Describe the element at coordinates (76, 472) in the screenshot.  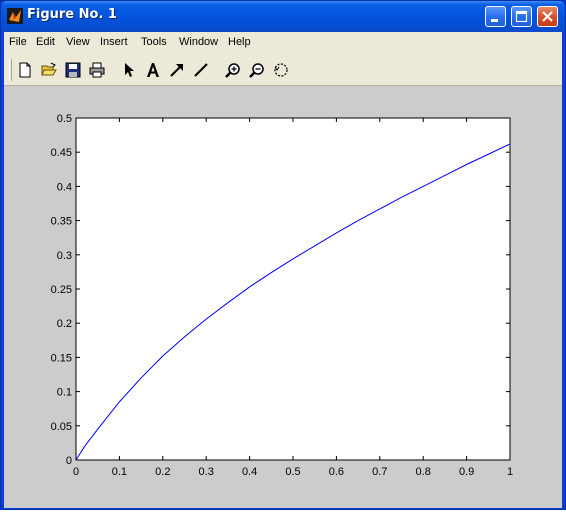
I see `x-tick-label: 0` at that location.